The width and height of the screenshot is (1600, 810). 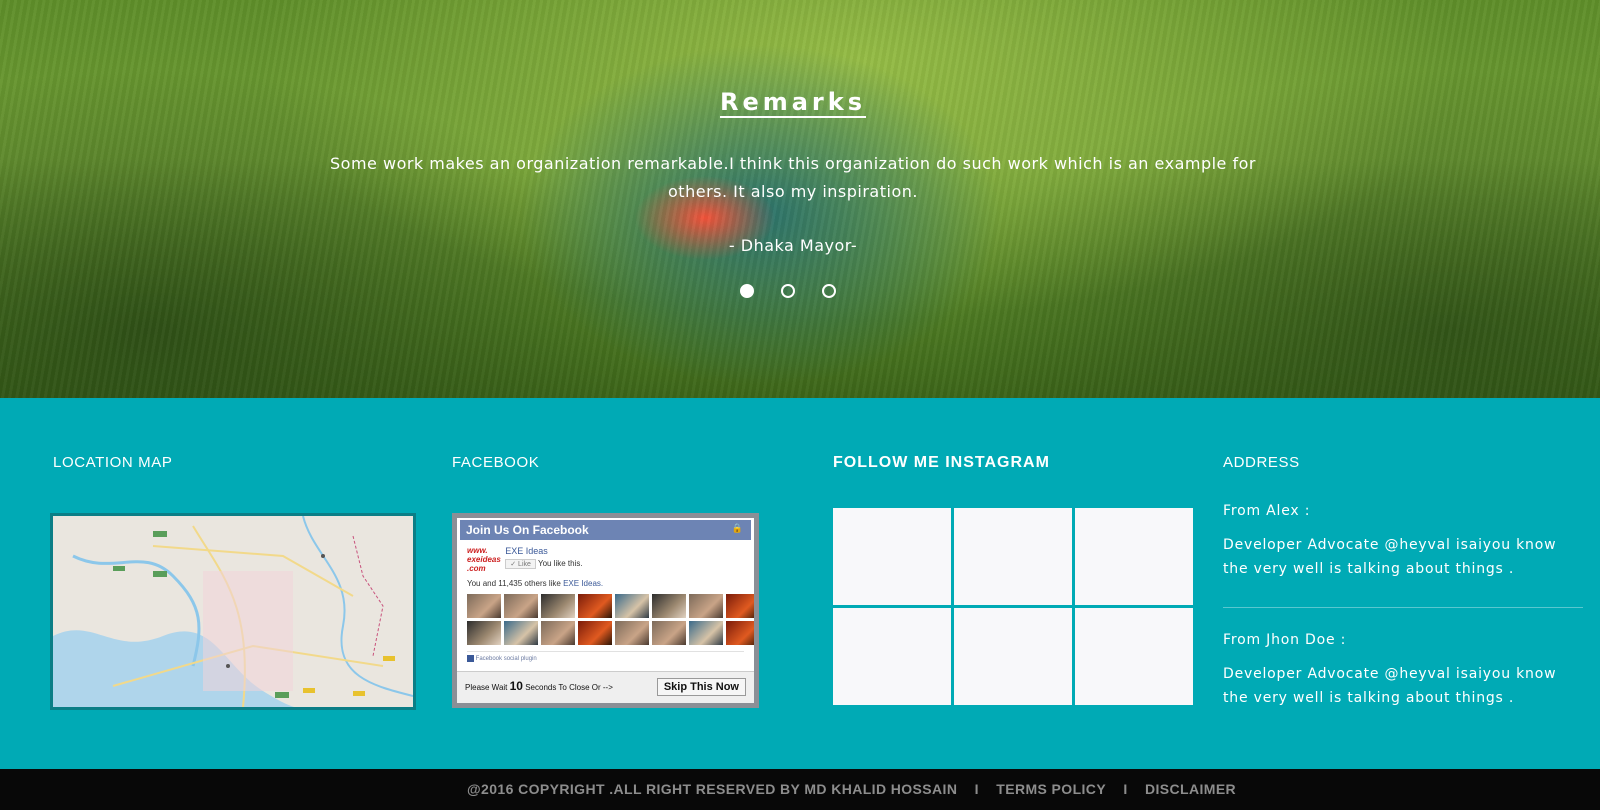 I want to click on slider-pagination, so click(x=788, y=291).